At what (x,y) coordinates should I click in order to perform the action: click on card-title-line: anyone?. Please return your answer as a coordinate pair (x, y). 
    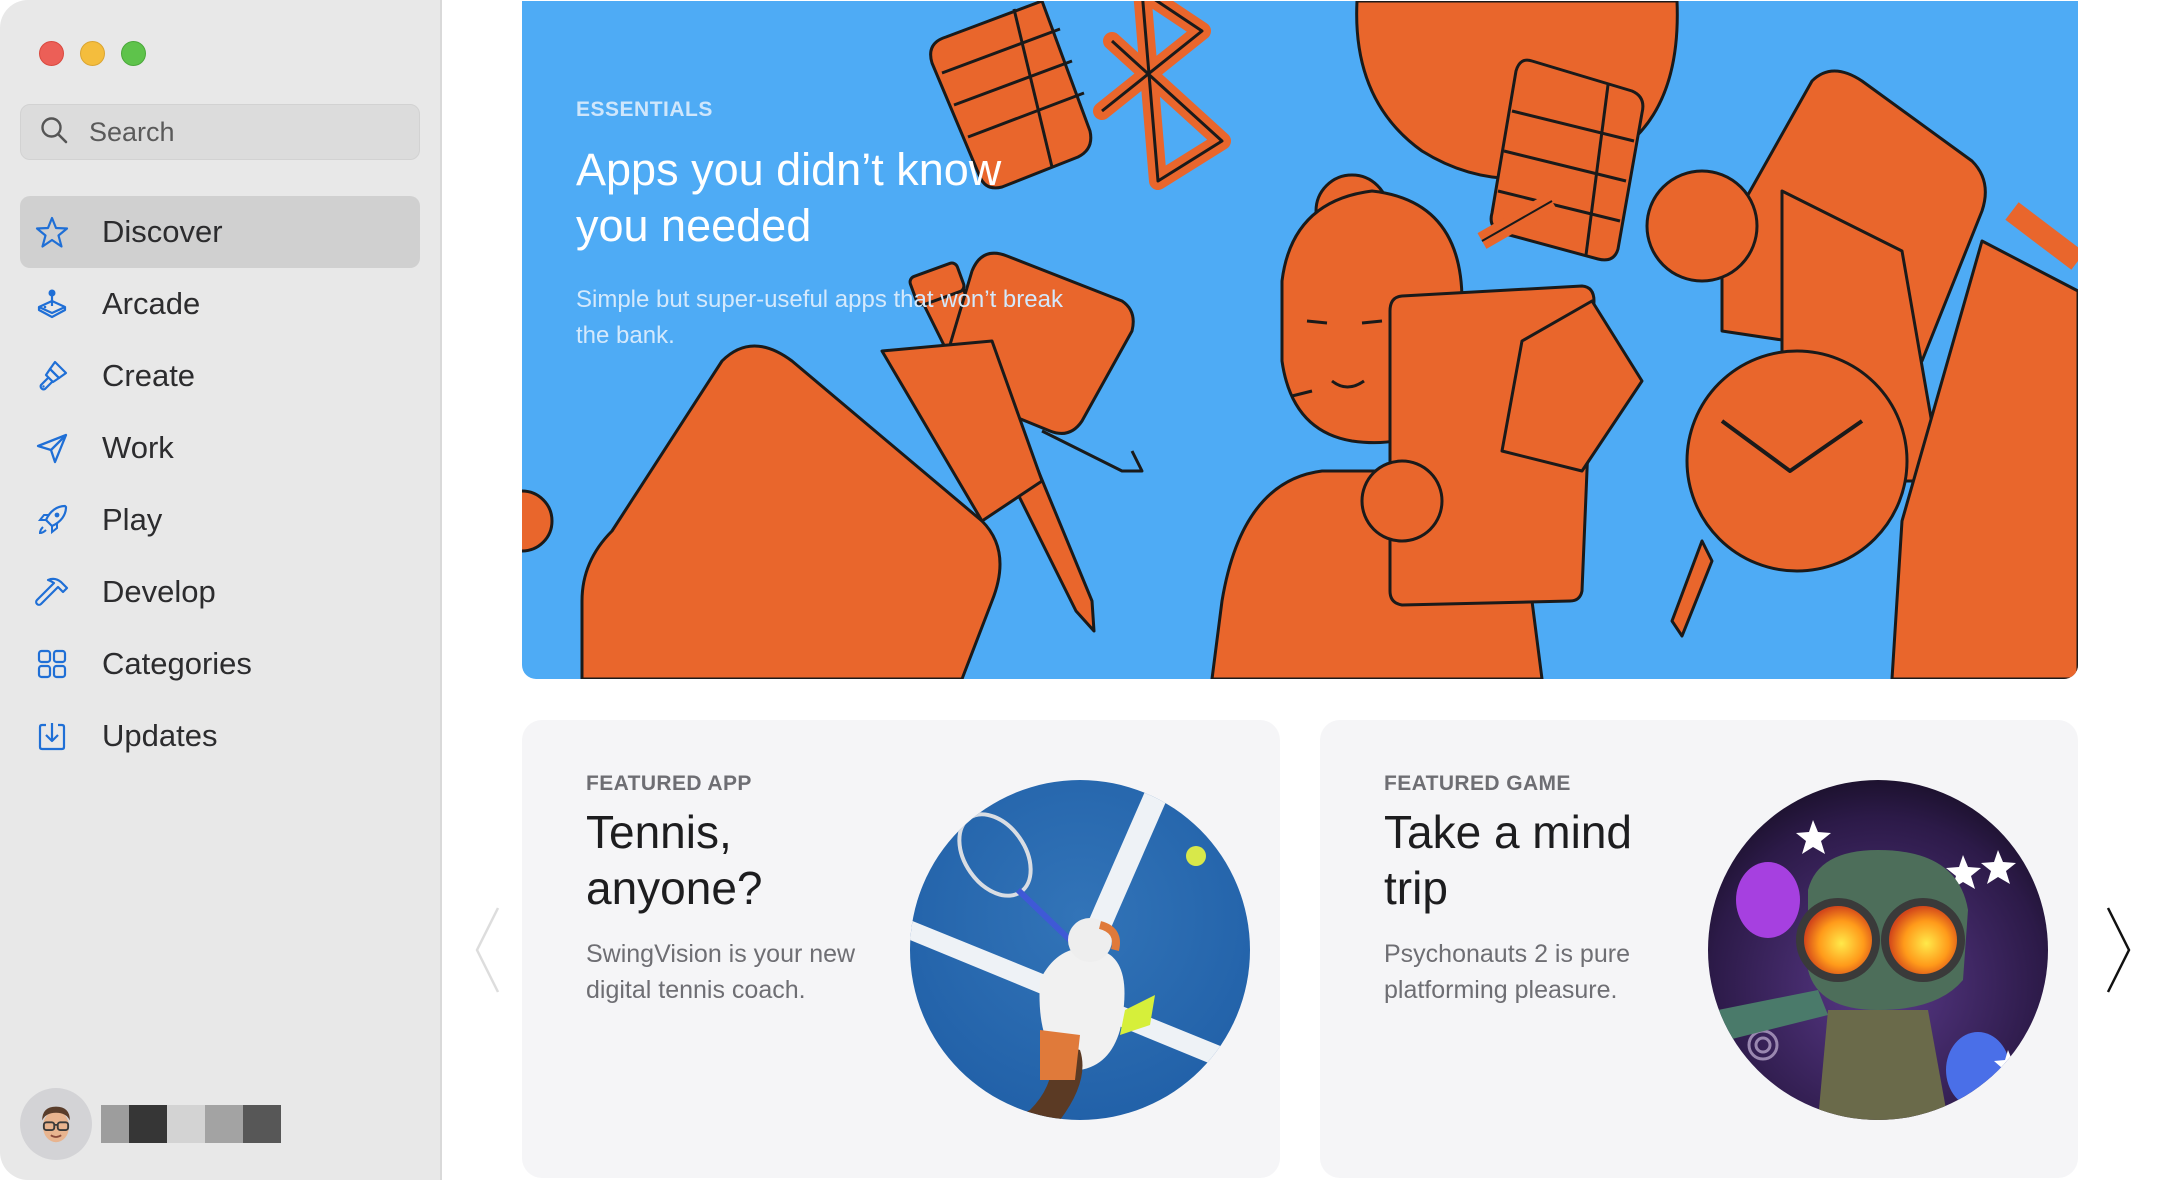
    Looking at the image, I should click on (674, 888).